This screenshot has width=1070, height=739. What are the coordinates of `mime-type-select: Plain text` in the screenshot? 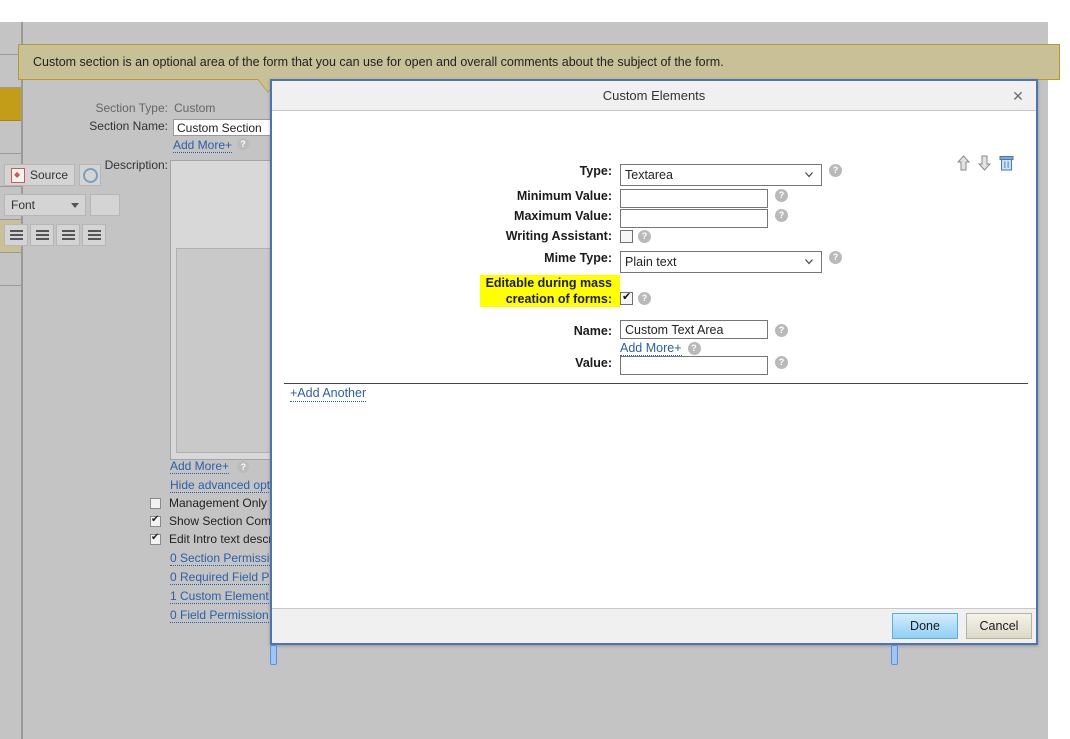 It's located at (721, 262).